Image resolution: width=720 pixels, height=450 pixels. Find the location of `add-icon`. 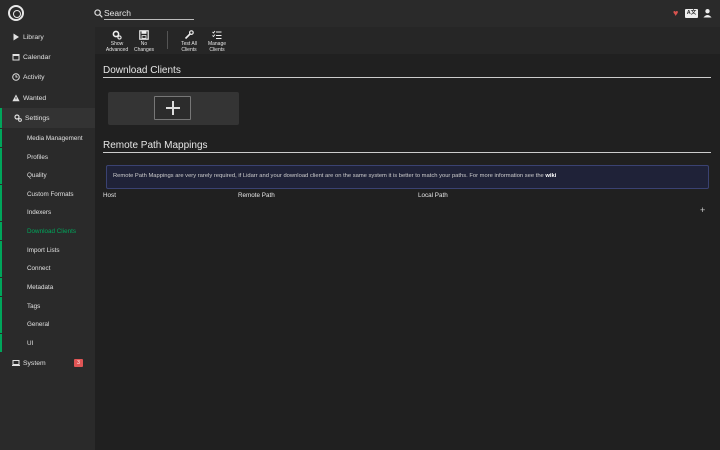

add-icon is located at coordinates (172, 108).